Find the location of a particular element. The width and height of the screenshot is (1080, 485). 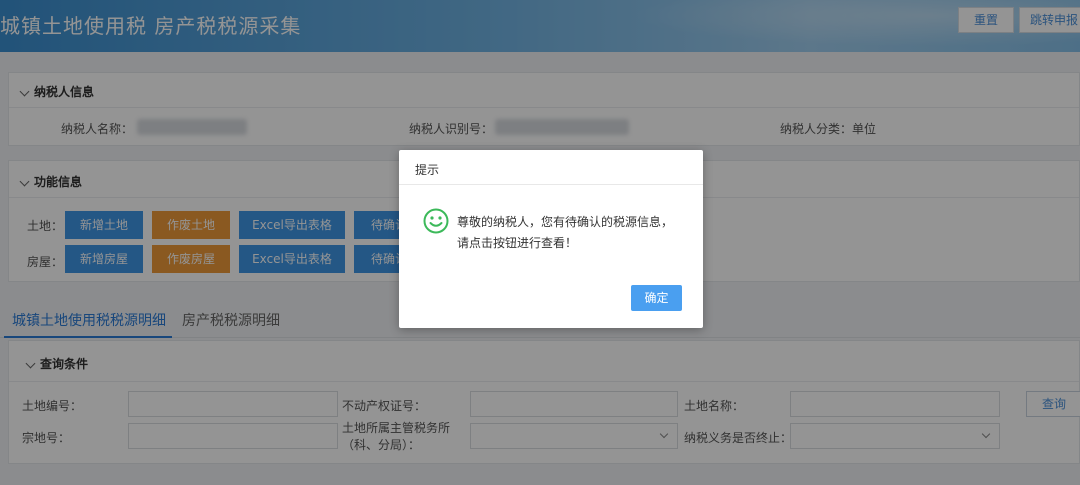

confirm-button: 确定 is located at coordinates (656, 298).